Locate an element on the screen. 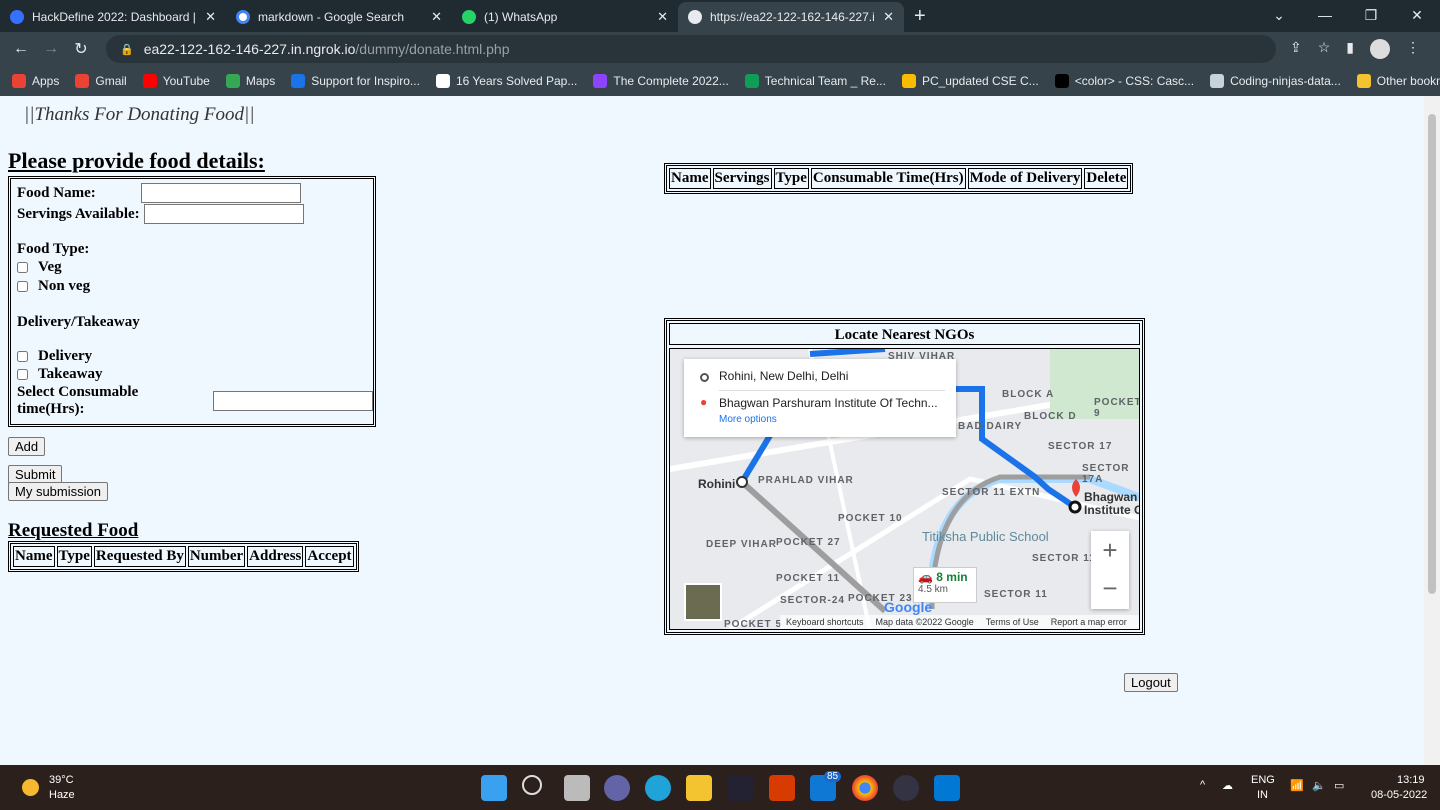 The image size is (1440, 810). star-icon: ☆ is located at coordinates (1324, 49).